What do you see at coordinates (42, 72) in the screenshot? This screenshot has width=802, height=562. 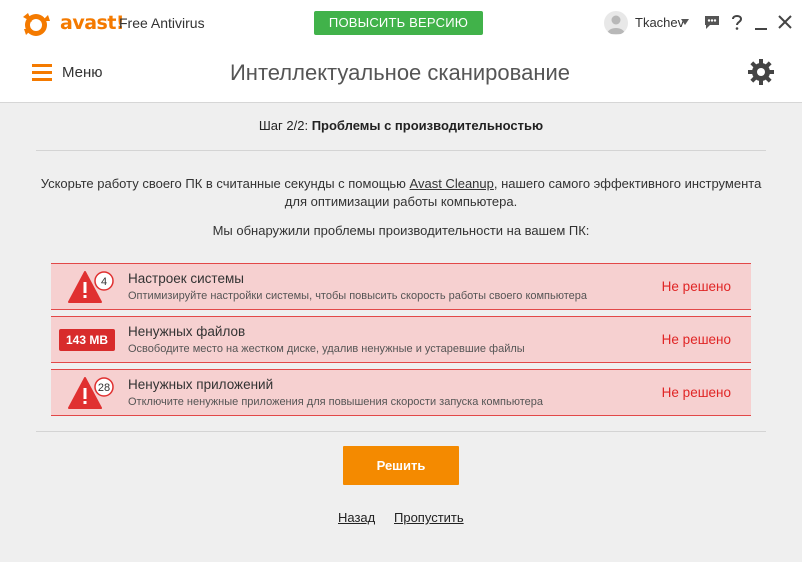 I see `hamburger-icon` at bounding box center [42, 72].